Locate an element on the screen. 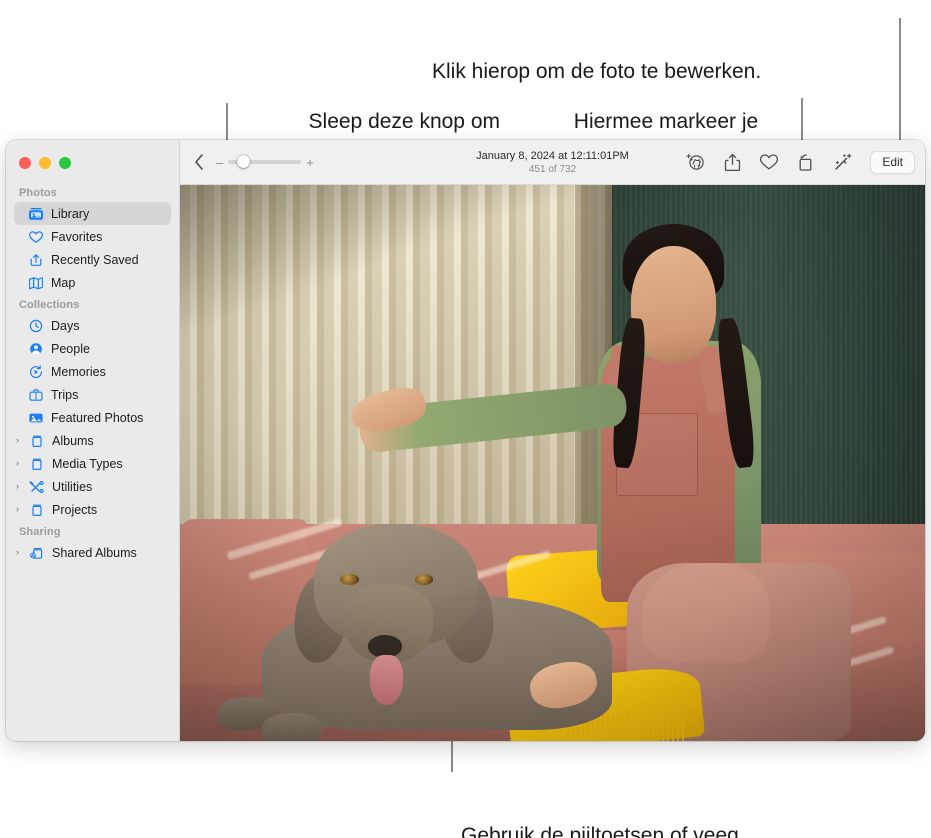  back-button is located at coordinates (199, 162).